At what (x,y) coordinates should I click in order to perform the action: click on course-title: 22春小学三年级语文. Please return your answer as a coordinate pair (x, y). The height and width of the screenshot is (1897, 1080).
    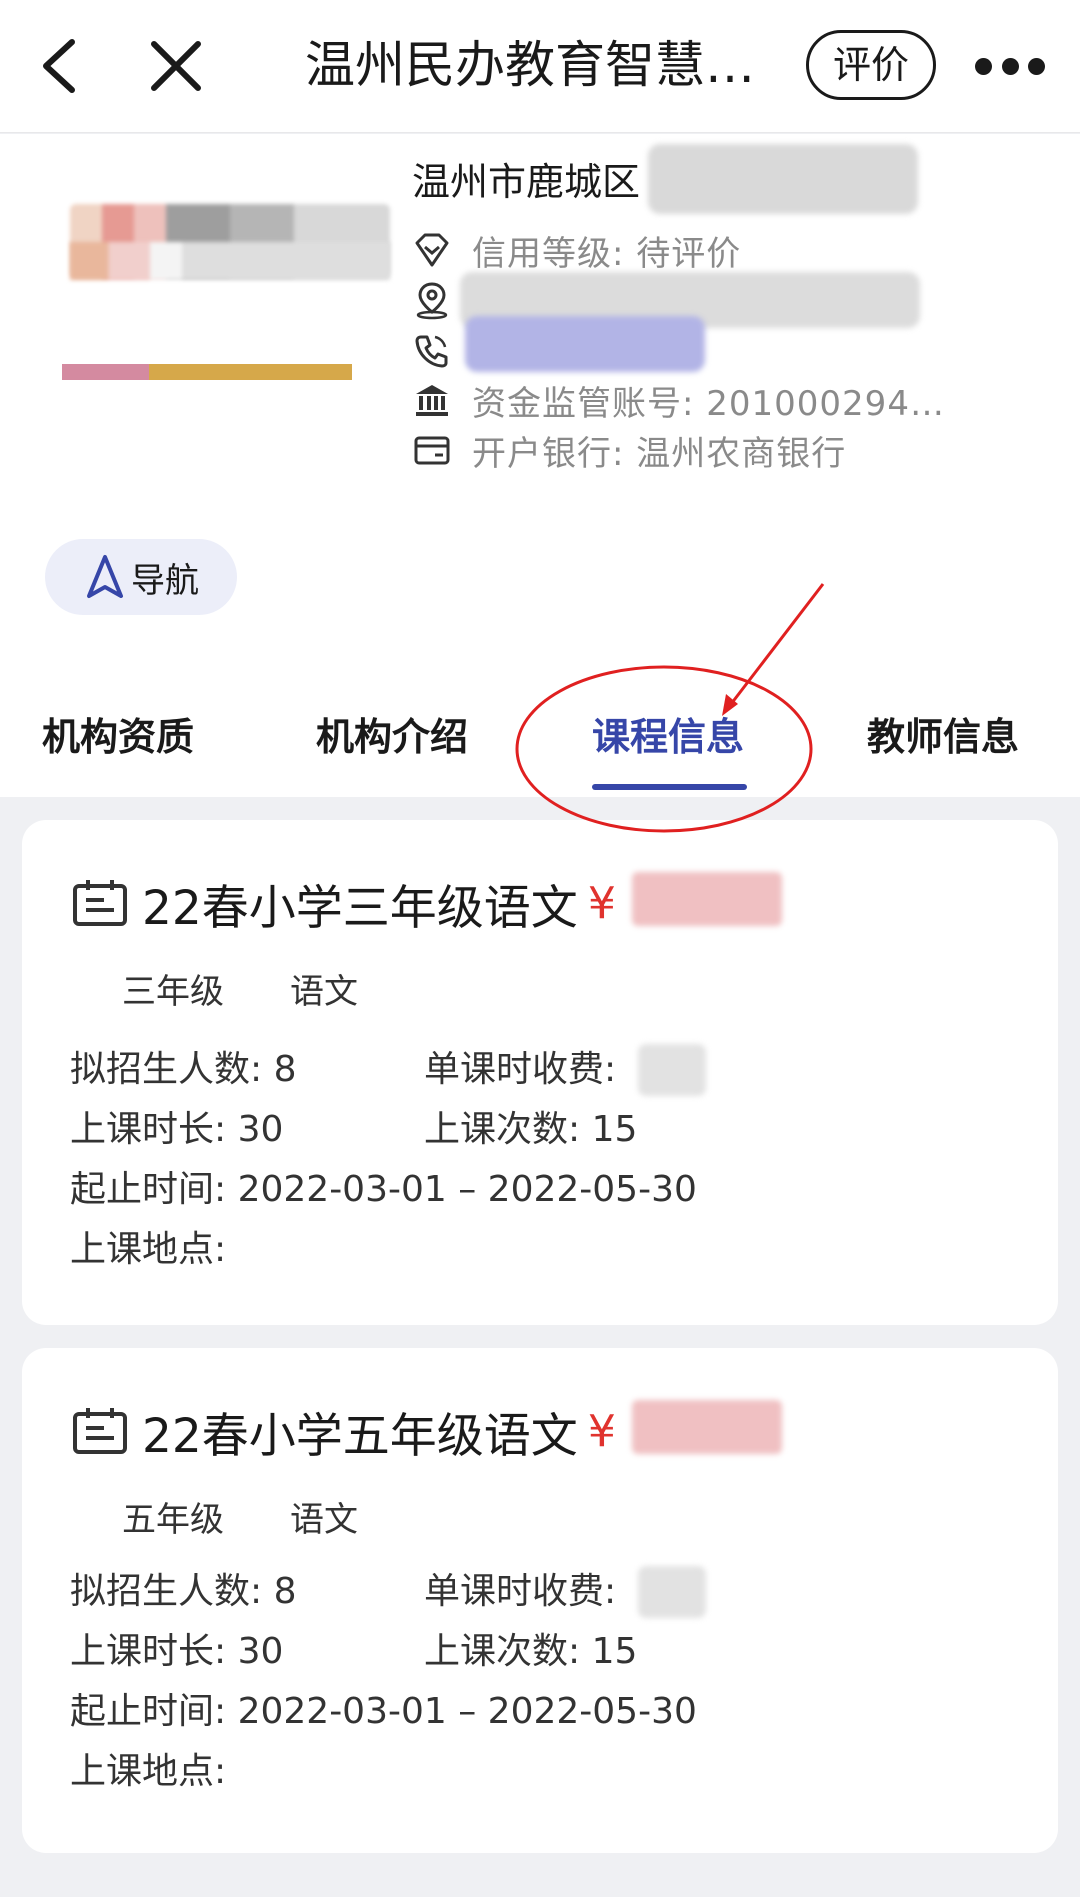
    Looking at the image, I should click on (360, 908).